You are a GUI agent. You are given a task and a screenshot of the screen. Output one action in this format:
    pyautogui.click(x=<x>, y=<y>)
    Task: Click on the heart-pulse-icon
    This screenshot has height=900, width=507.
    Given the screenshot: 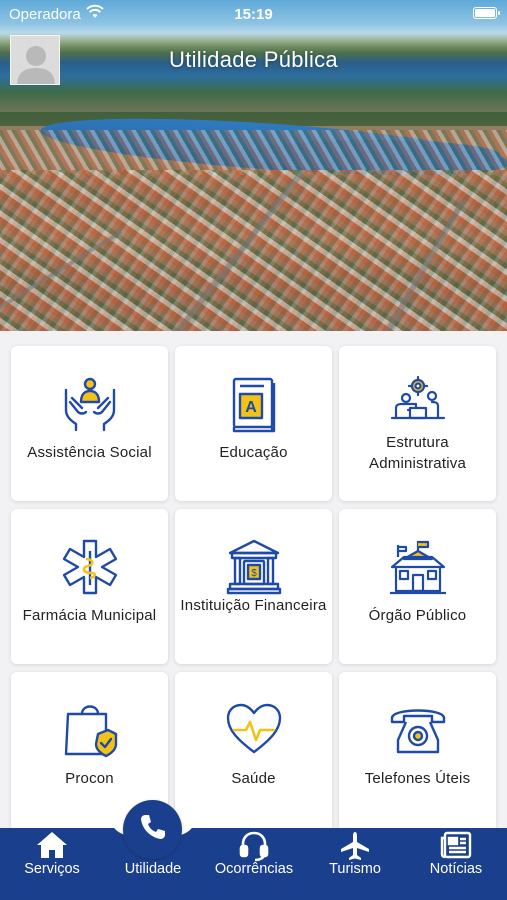 What is the action you would take?
    pyautogui.click(x=253, y=730)
    